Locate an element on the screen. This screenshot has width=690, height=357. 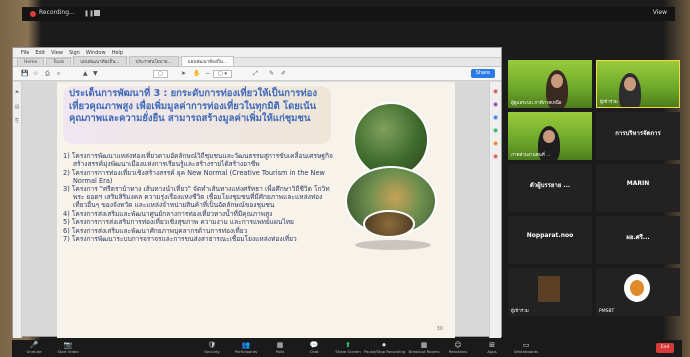
pdf-toolbar: 💾 ☆ ⎙ ⌕ ▲ ▼ ▢ ➤ ✋ − ▢ ▾ ⤢ ✎ ✐ Share is located at coordinates (257, 74).